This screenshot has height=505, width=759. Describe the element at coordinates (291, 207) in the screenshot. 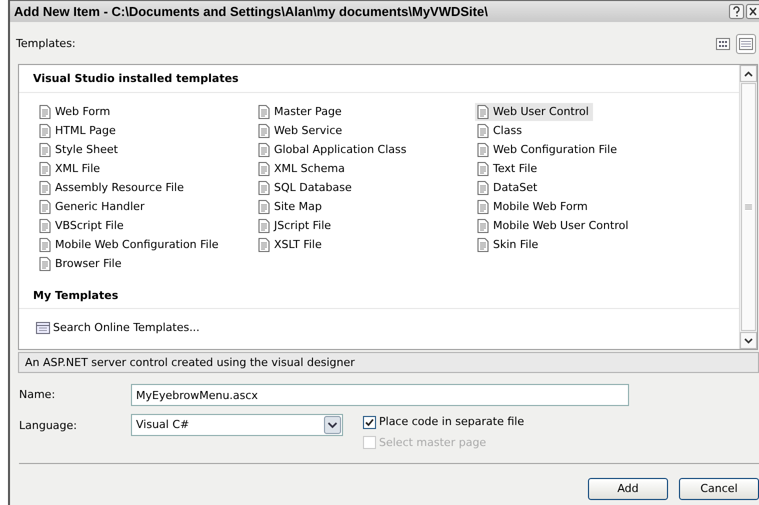

I see `template-item: Site Map` at that location.